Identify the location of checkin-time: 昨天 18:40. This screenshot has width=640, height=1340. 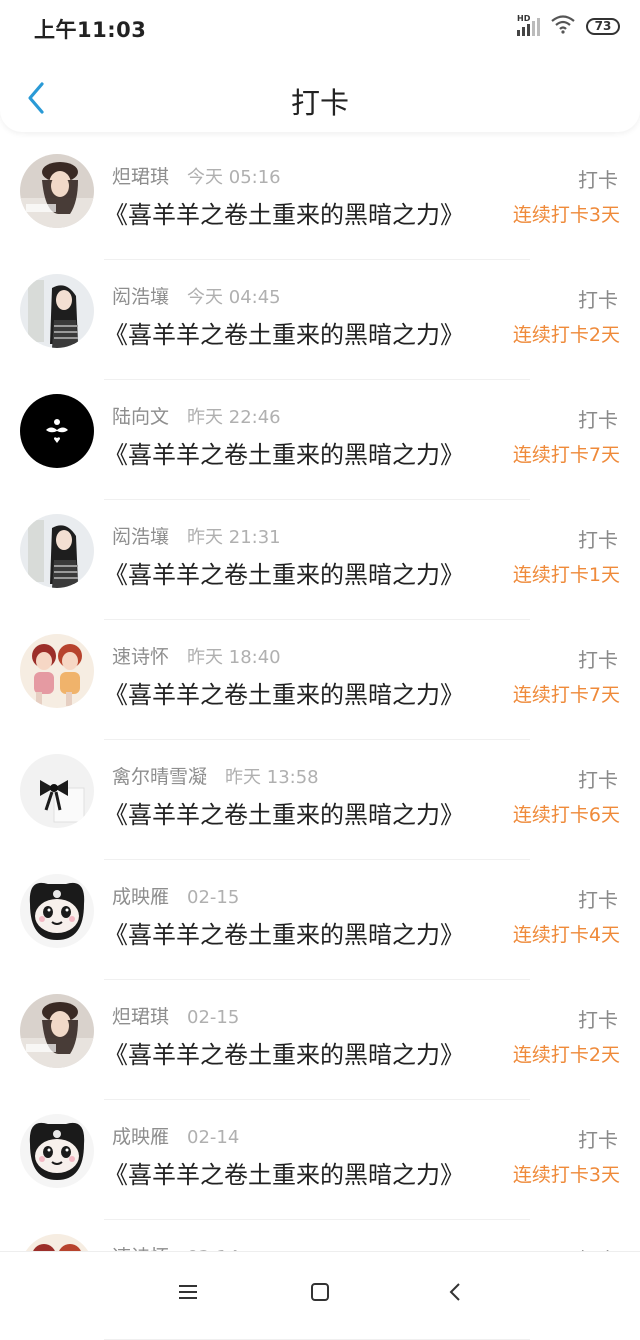
(234, 657).